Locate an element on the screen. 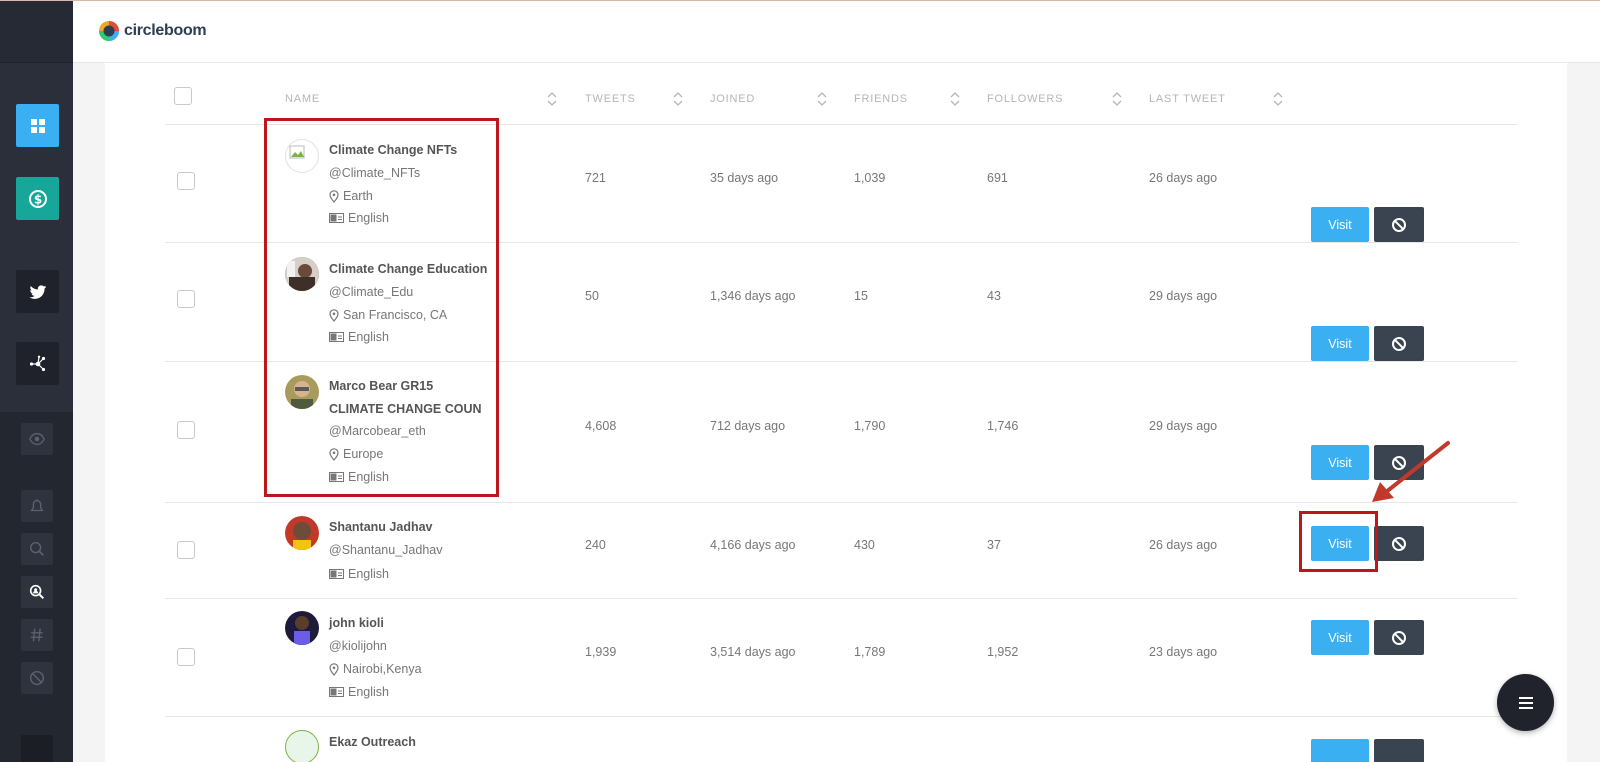 Image resolution: width=1600 pixels, height=762 pixels. column-header-joined: JOINED is located at coordinates (732, 99).